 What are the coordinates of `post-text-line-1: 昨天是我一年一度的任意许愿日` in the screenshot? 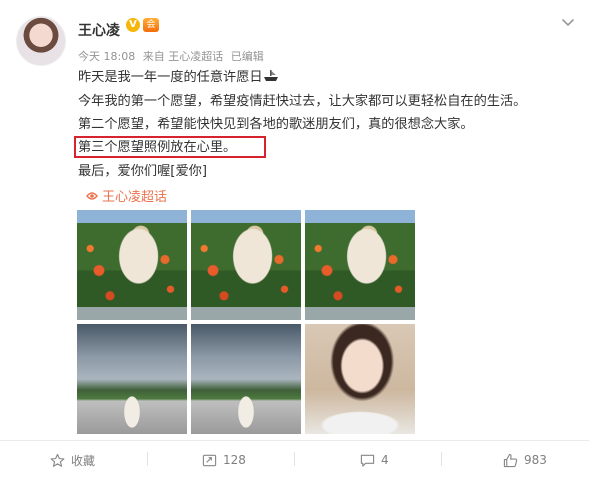 It's located at (178, 78).